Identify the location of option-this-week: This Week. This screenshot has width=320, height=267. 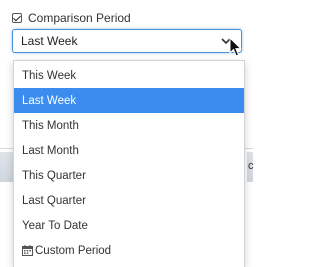
(129, 75).